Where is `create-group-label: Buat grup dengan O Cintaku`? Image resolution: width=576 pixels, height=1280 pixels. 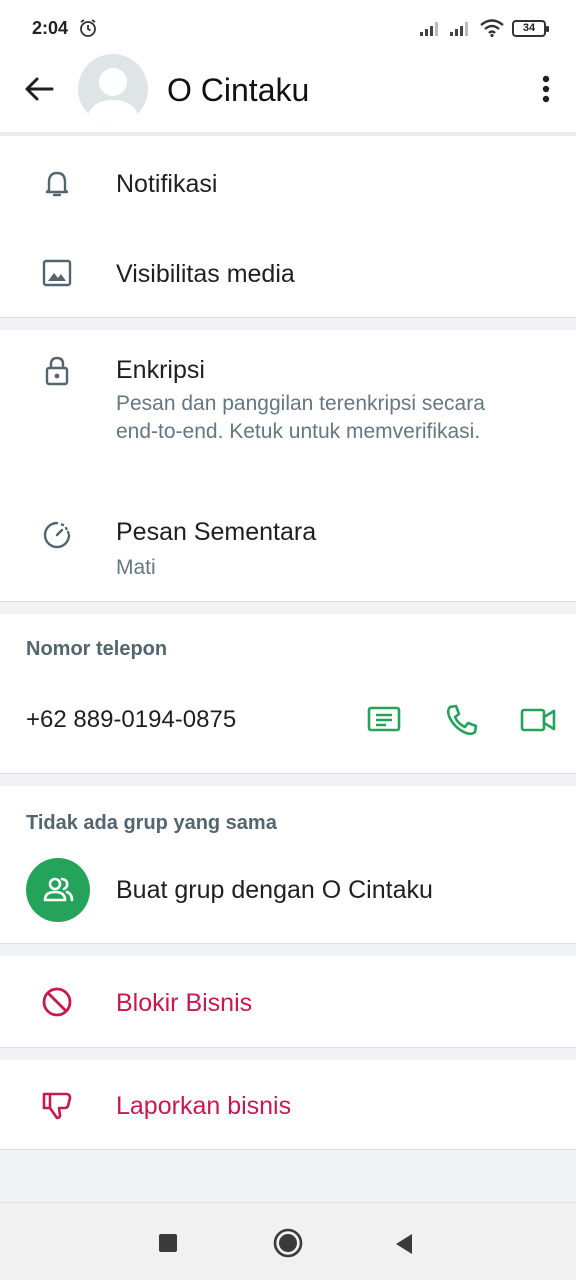 create-group-label: Buat grup dengan O Cintaku is located at coordinates (274, 890).